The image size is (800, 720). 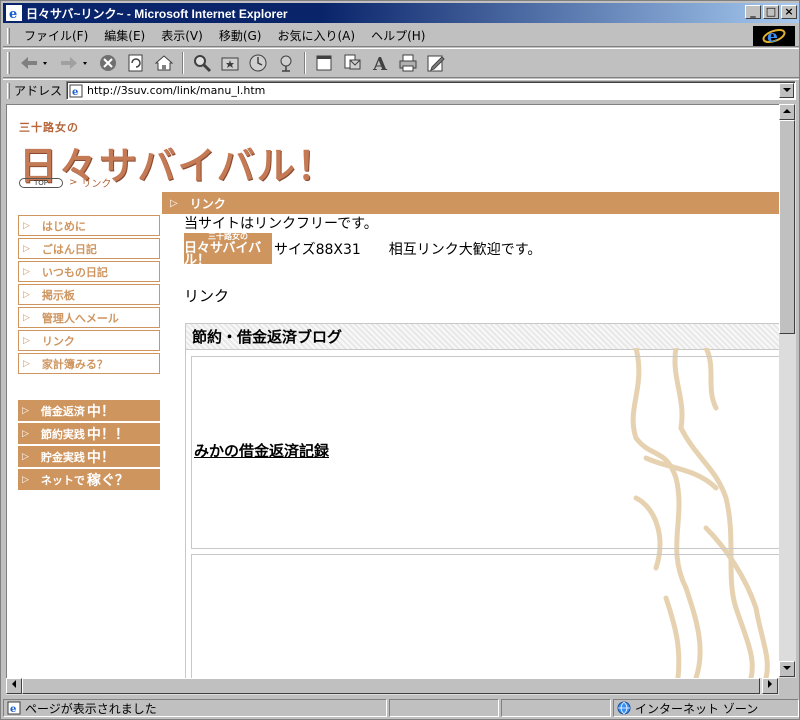 What do you see at coordinates (124, 35) in the screenshot?
I see `menu-edit: 編集(E)` at bounding box center [124, 35].